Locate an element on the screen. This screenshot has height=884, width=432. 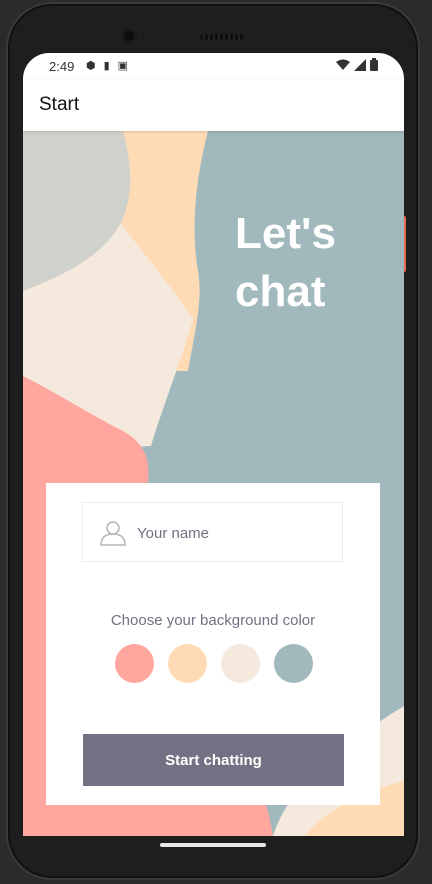
headline-line-1: Let's is located at coordinates (285, 233).